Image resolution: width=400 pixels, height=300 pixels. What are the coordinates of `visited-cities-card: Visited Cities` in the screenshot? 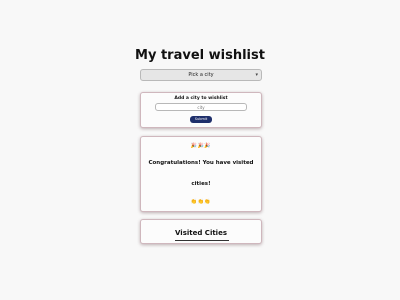 It's located at (201, 231).